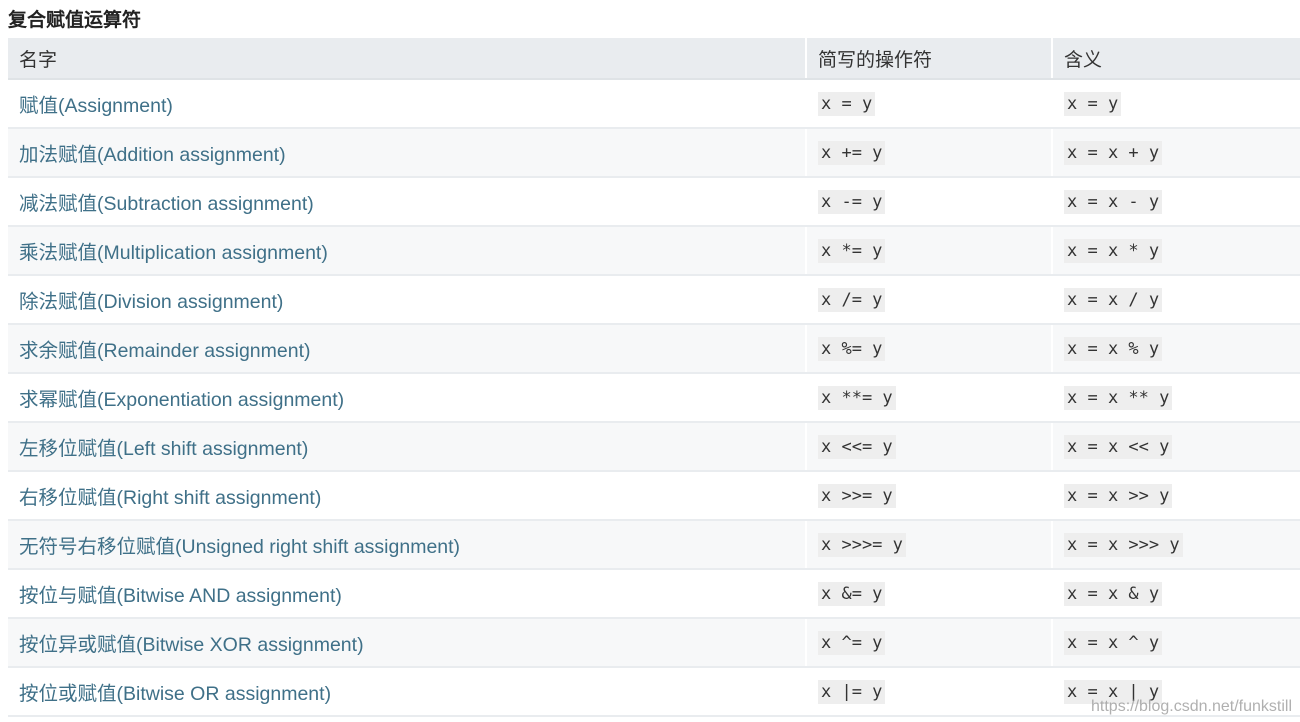  What do you see at coordinates (929, 104) in the screenshot?
I see `shorthand-cell: x = y` at bounding box center [929, 104].